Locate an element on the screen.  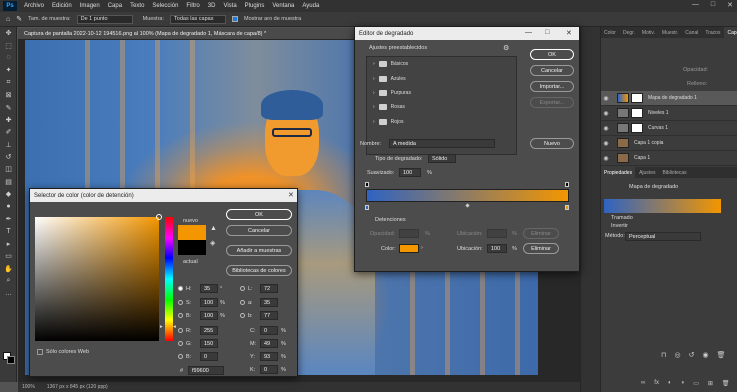
move-tool-icon: ✥ is located at coordinates (8, 33).